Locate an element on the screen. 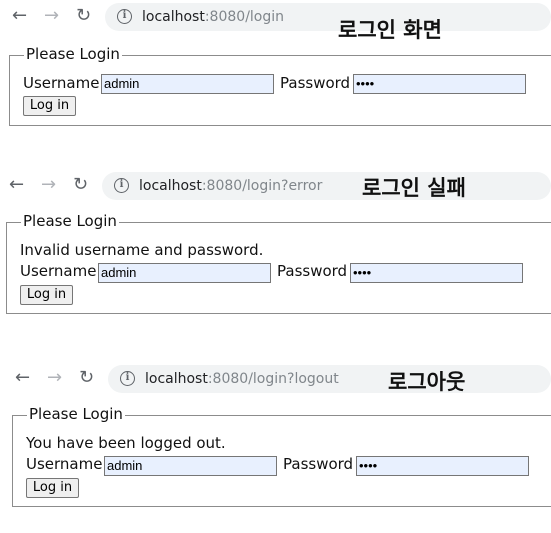 This screenshot has height=533, width=551. url-path: :8080/login?logout is located at coordinates (273, 379).